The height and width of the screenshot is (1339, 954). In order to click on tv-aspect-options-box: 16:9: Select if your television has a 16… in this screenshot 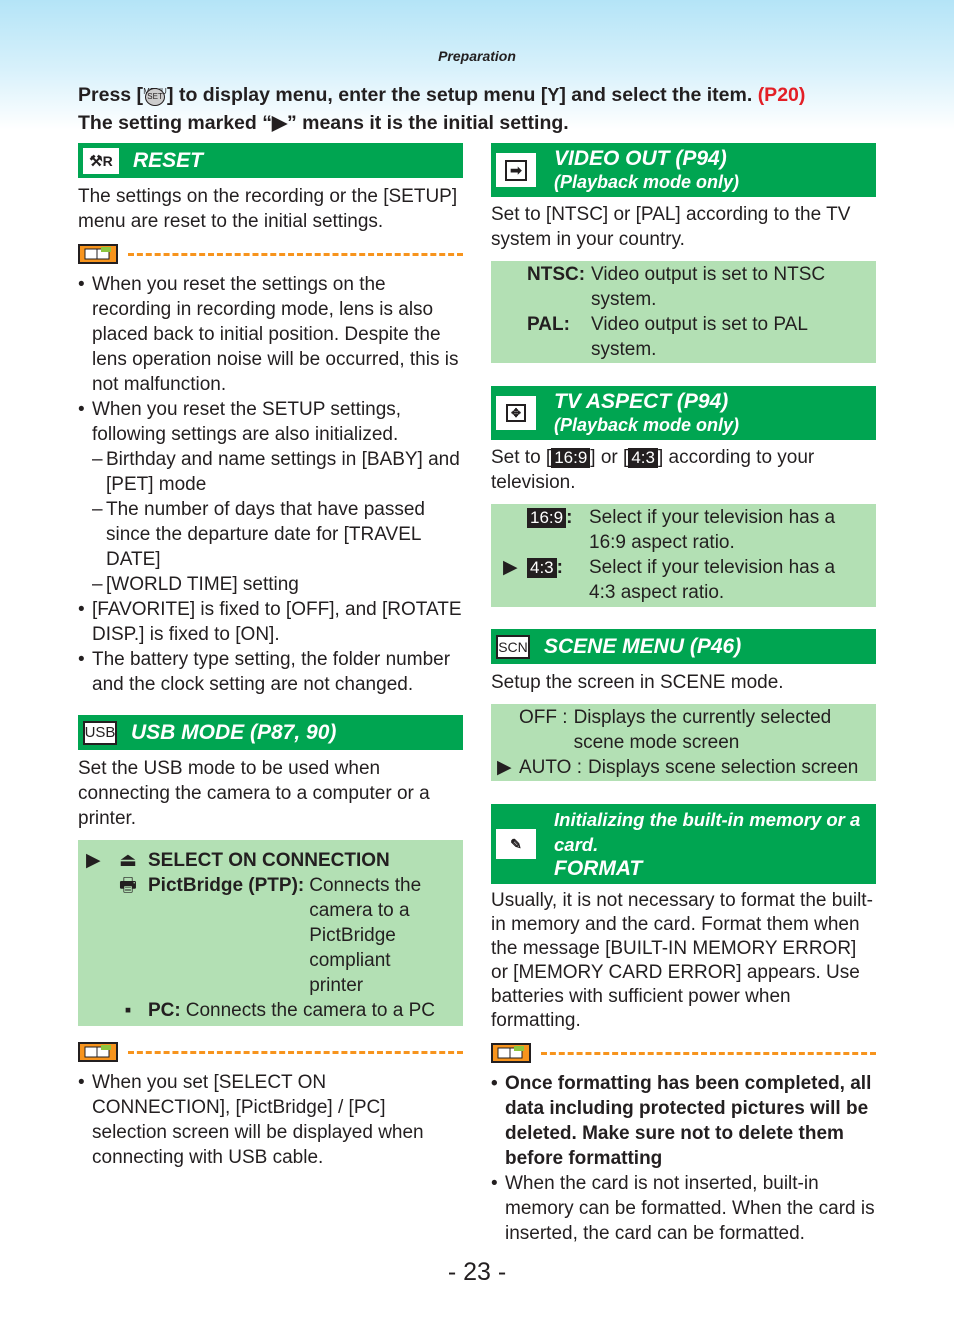, I will do `click(683, 555)`.